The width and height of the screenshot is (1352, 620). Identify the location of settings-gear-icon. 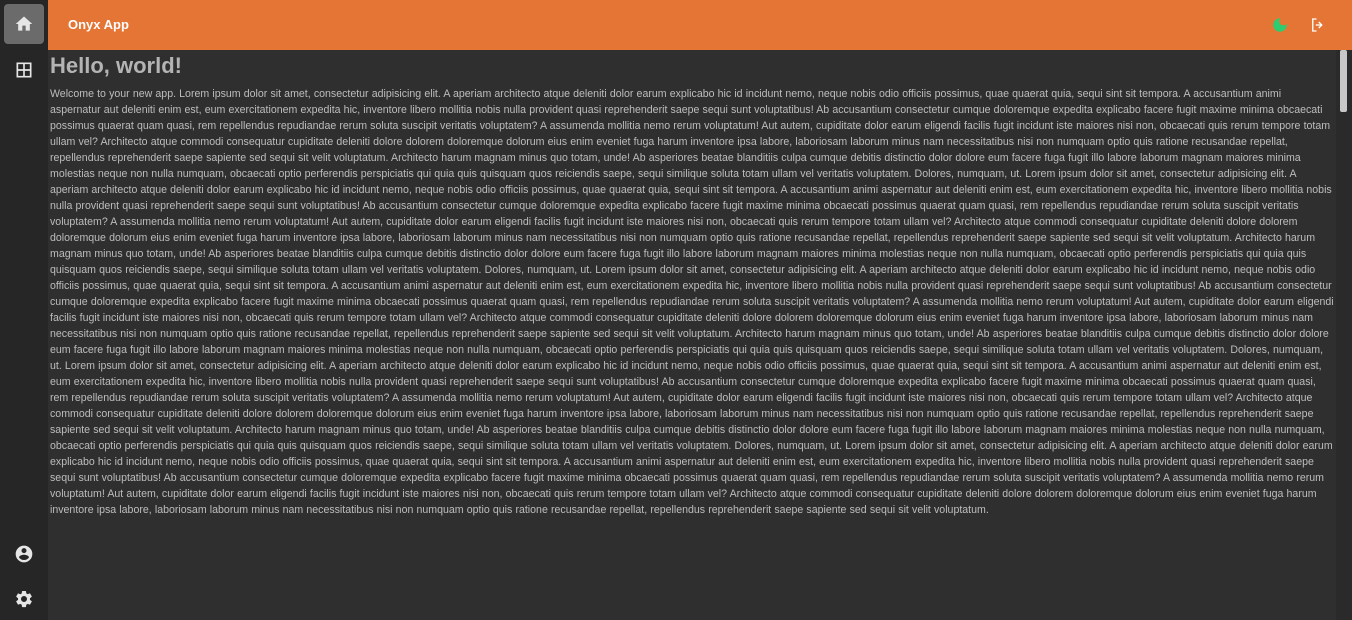
(24, 599).